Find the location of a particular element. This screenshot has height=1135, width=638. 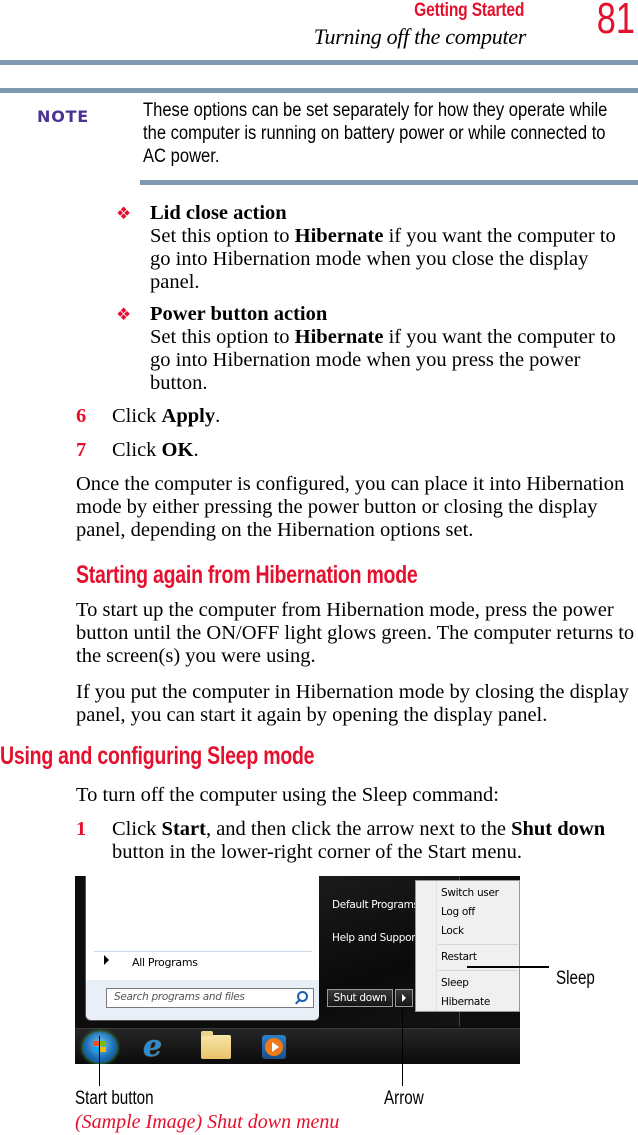

note-bottom-rule is located at coordinates (389, 182).